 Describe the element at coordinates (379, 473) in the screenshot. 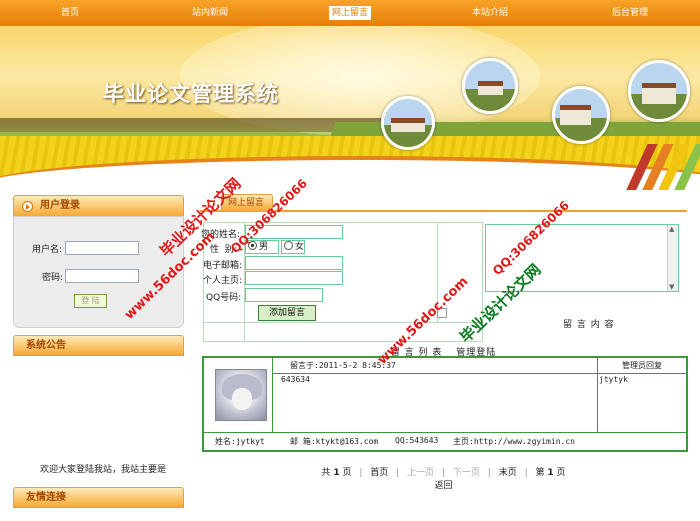

I see `pager-first-link: 首页` at that location.